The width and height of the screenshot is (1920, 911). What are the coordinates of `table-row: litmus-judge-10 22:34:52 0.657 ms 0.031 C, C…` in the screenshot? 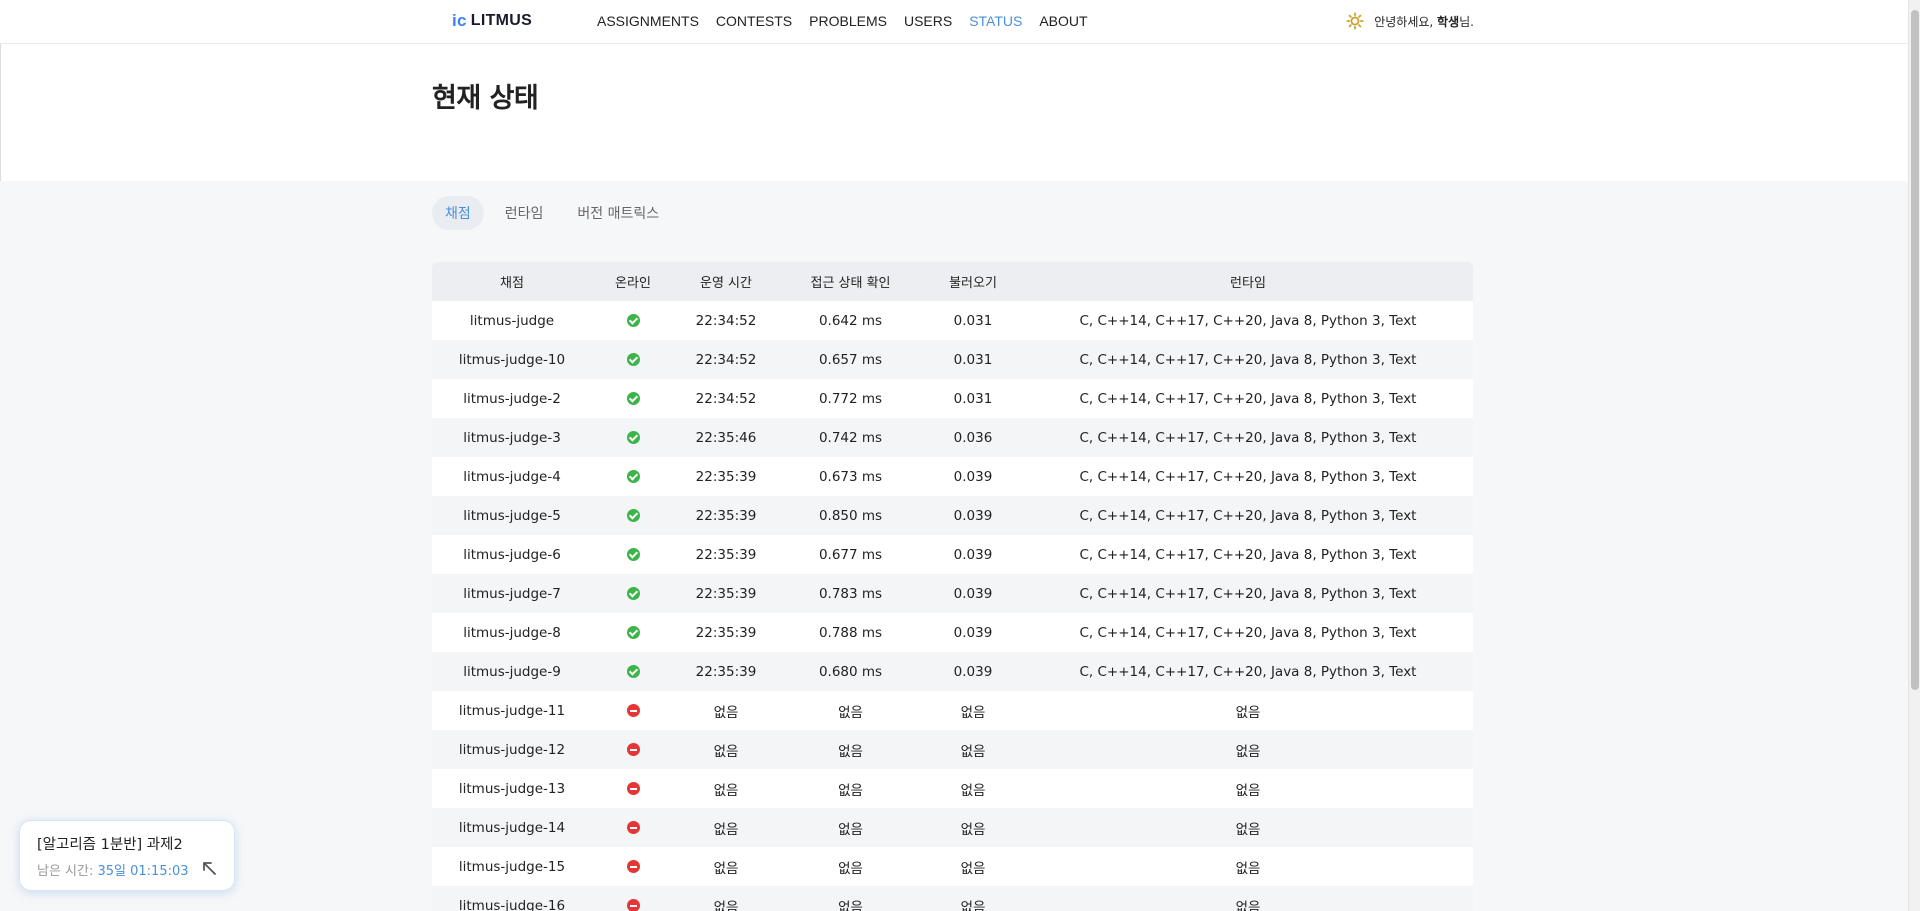 It's located at (952, 359).